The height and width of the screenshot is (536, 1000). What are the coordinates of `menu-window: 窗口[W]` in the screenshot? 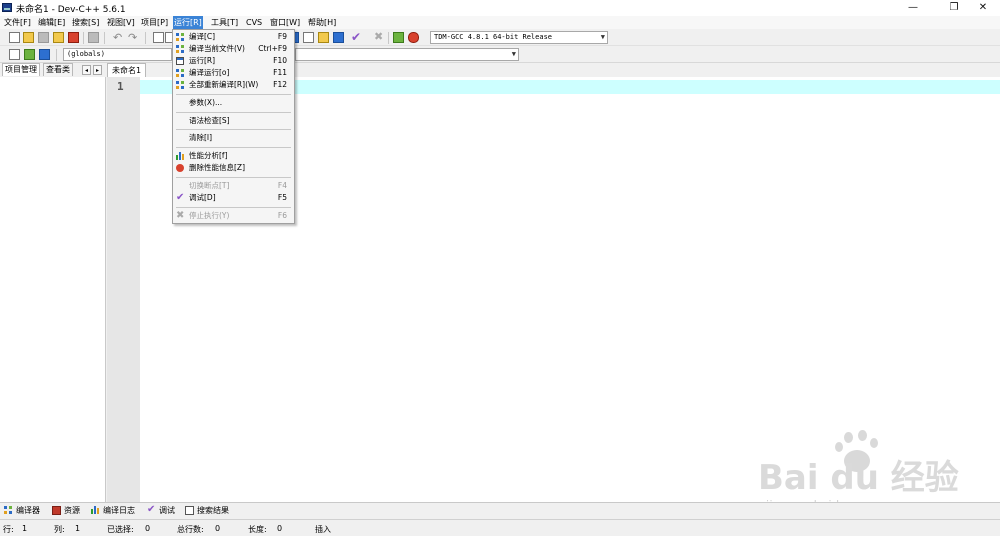 It's located at (285, 22).